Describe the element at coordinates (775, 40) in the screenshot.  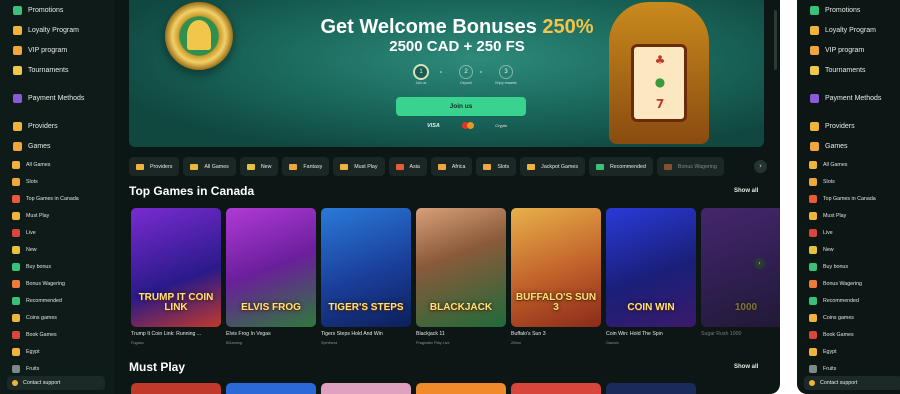
I see `scrollbar` at that location.